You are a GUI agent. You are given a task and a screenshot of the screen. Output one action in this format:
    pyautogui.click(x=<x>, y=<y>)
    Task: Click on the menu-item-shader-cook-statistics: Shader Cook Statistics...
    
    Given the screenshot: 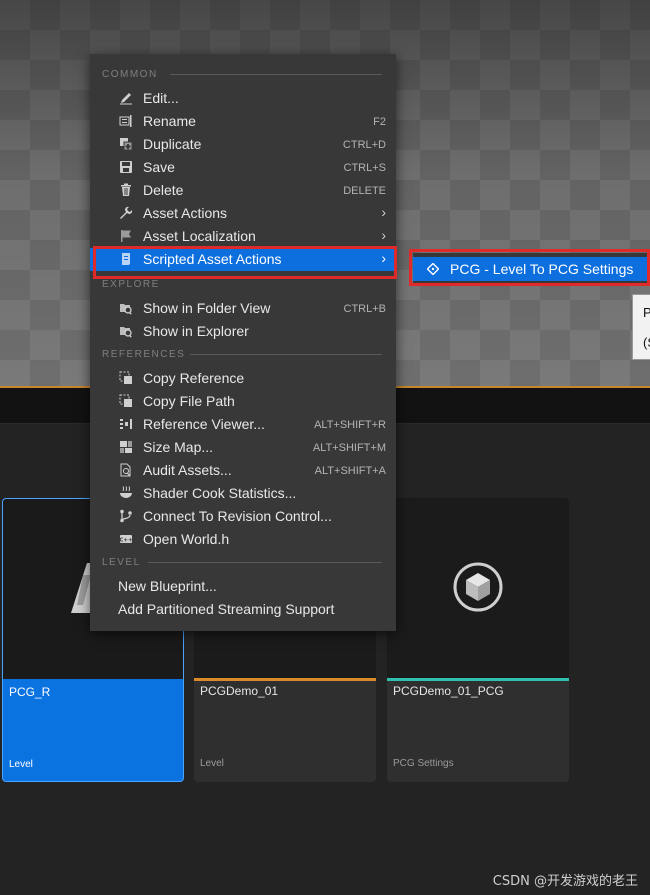 What is the action you would take?
    pyautogui.click(x=243, y=493)
    